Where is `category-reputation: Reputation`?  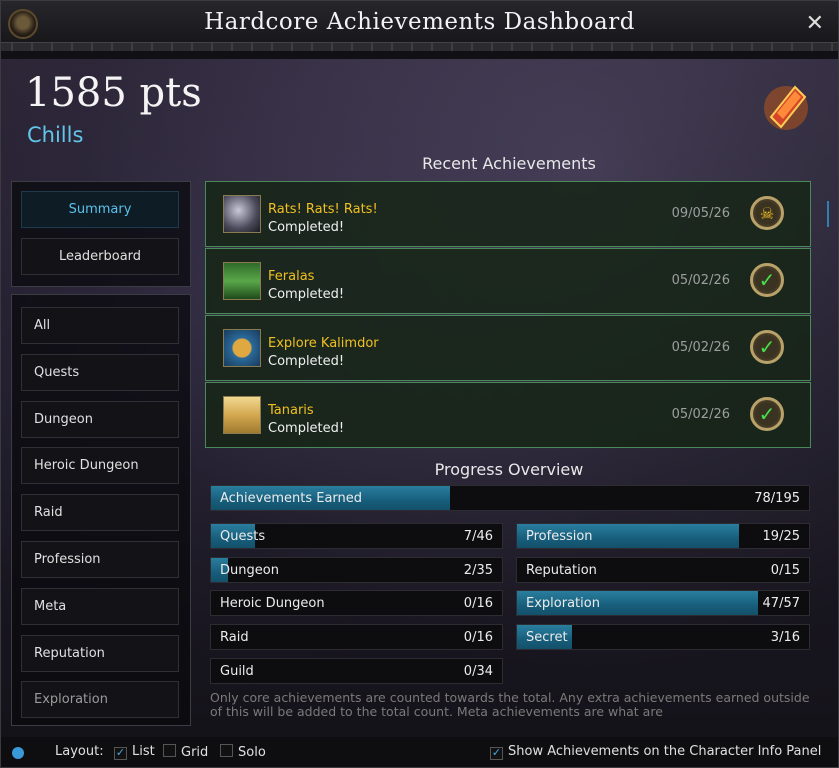
category-reputation: Reputation is located at coordinates (100, 653).